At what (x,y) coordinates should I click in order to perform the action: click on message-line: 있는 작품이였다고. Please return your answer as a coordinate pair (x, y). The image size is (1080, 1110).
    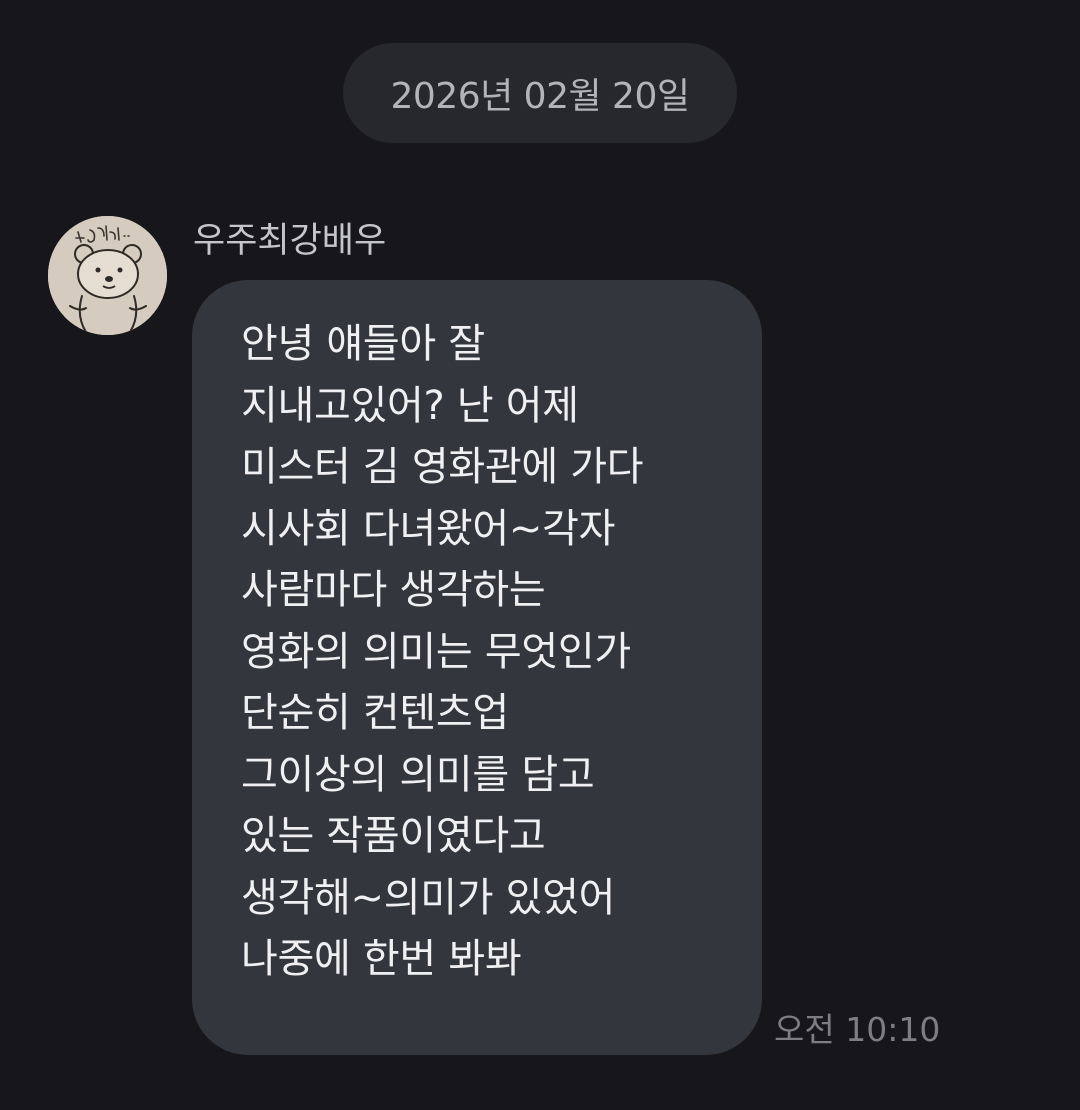
    Looking at the image, I should click on (393, 836).